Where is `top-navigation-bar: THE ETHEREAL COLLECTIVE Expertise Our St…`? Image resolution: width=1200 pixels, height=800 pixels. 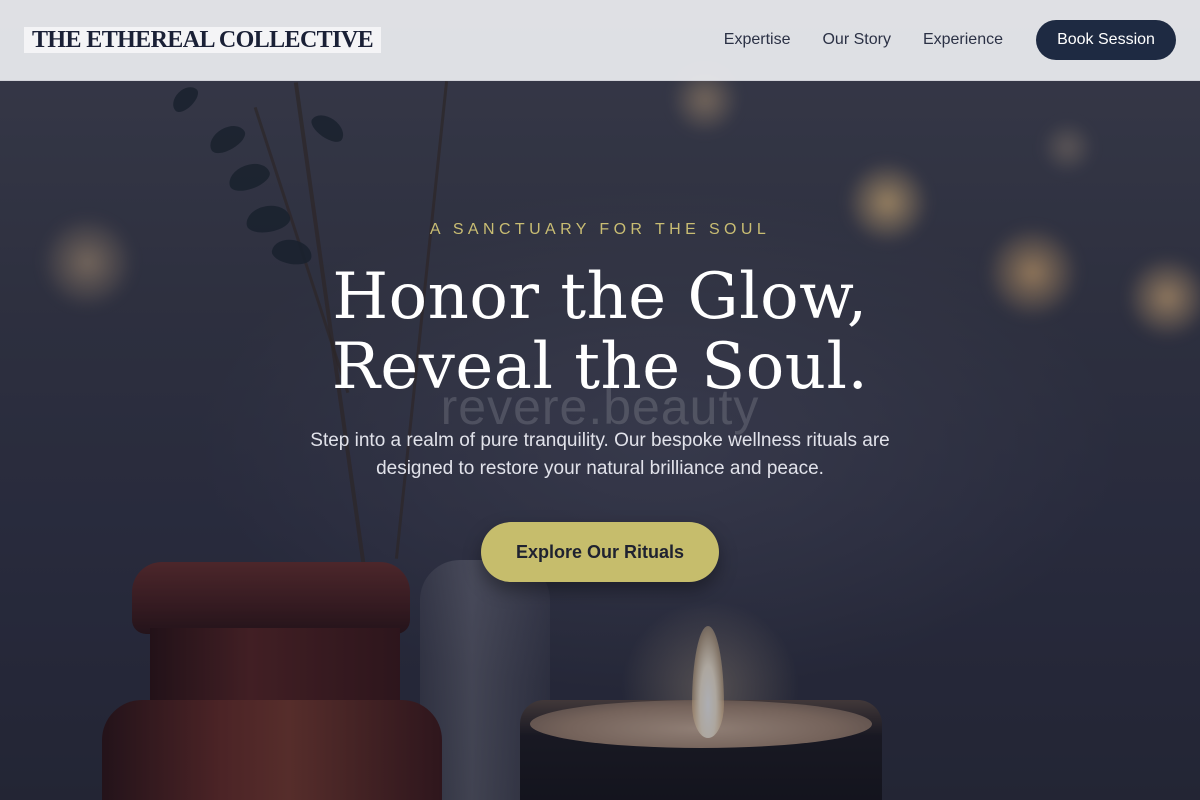
top-navigation-bar: THE ETHEREAL COLLECTIVE Expertise Our St… is located at coordinates (600, 40).